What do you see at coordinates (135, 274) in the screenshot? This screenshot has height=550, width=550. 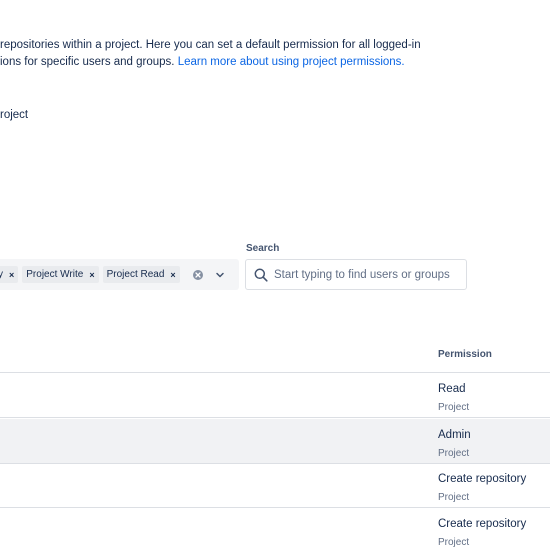 I see `filter-tag-label: Project Read` at bounding box center [135, 274].